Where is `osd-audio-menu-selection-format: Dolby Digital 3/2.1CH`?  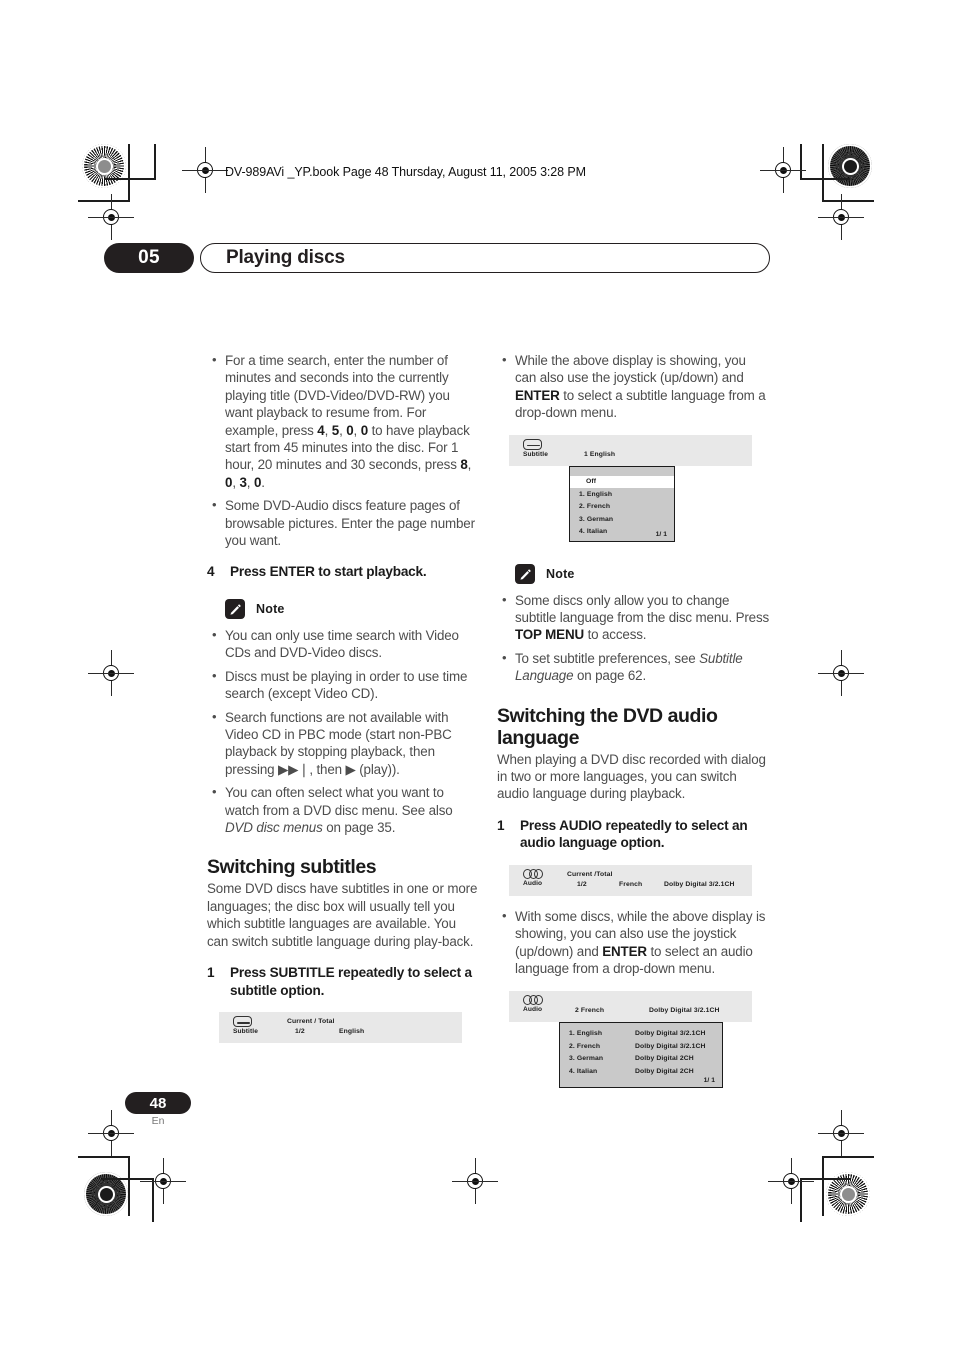
osd-audio-menu-selection-format: Dolby Digital 3/2.1CH is located at coordinates (684, 1010).